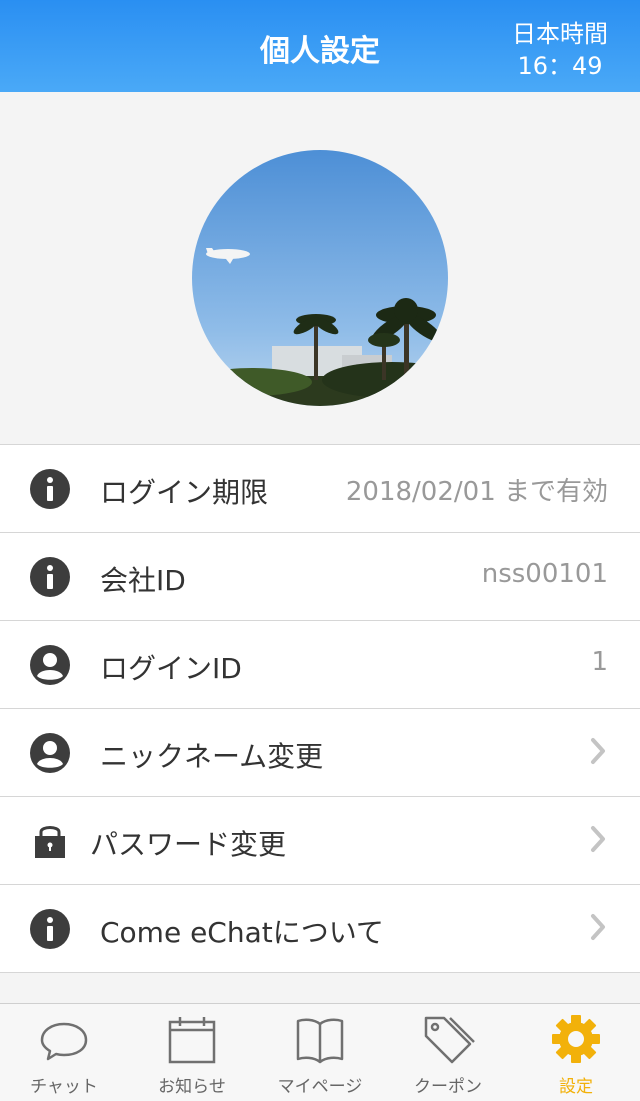  I want to click on tab-chat-label: チャット, so click(64, 1087).